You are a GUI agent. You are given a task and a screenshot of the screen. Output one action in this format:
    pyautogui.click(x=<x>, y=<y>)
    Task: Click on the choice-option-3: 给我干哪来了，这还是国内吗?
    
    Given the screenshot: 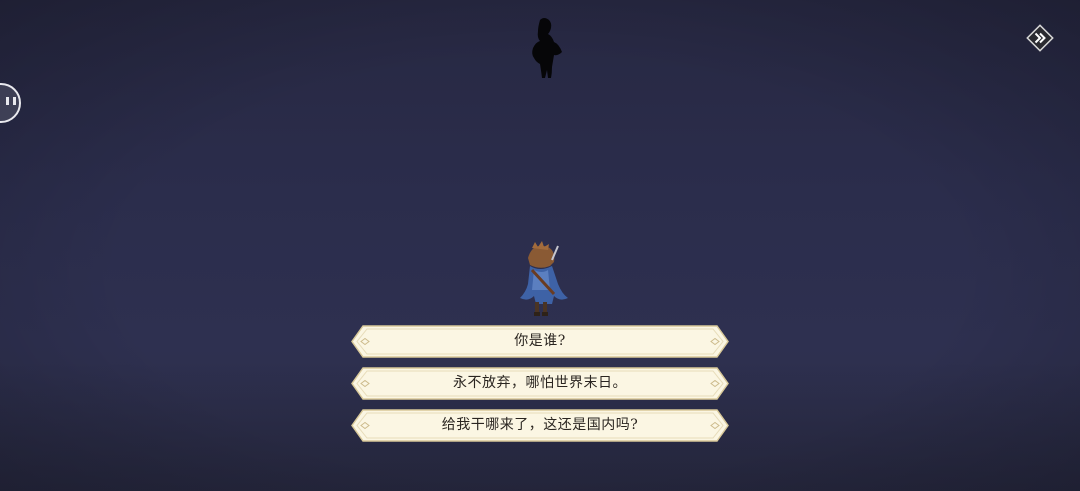 What is the action you would take?
    pyautogui.click(x=540, y=425)
    